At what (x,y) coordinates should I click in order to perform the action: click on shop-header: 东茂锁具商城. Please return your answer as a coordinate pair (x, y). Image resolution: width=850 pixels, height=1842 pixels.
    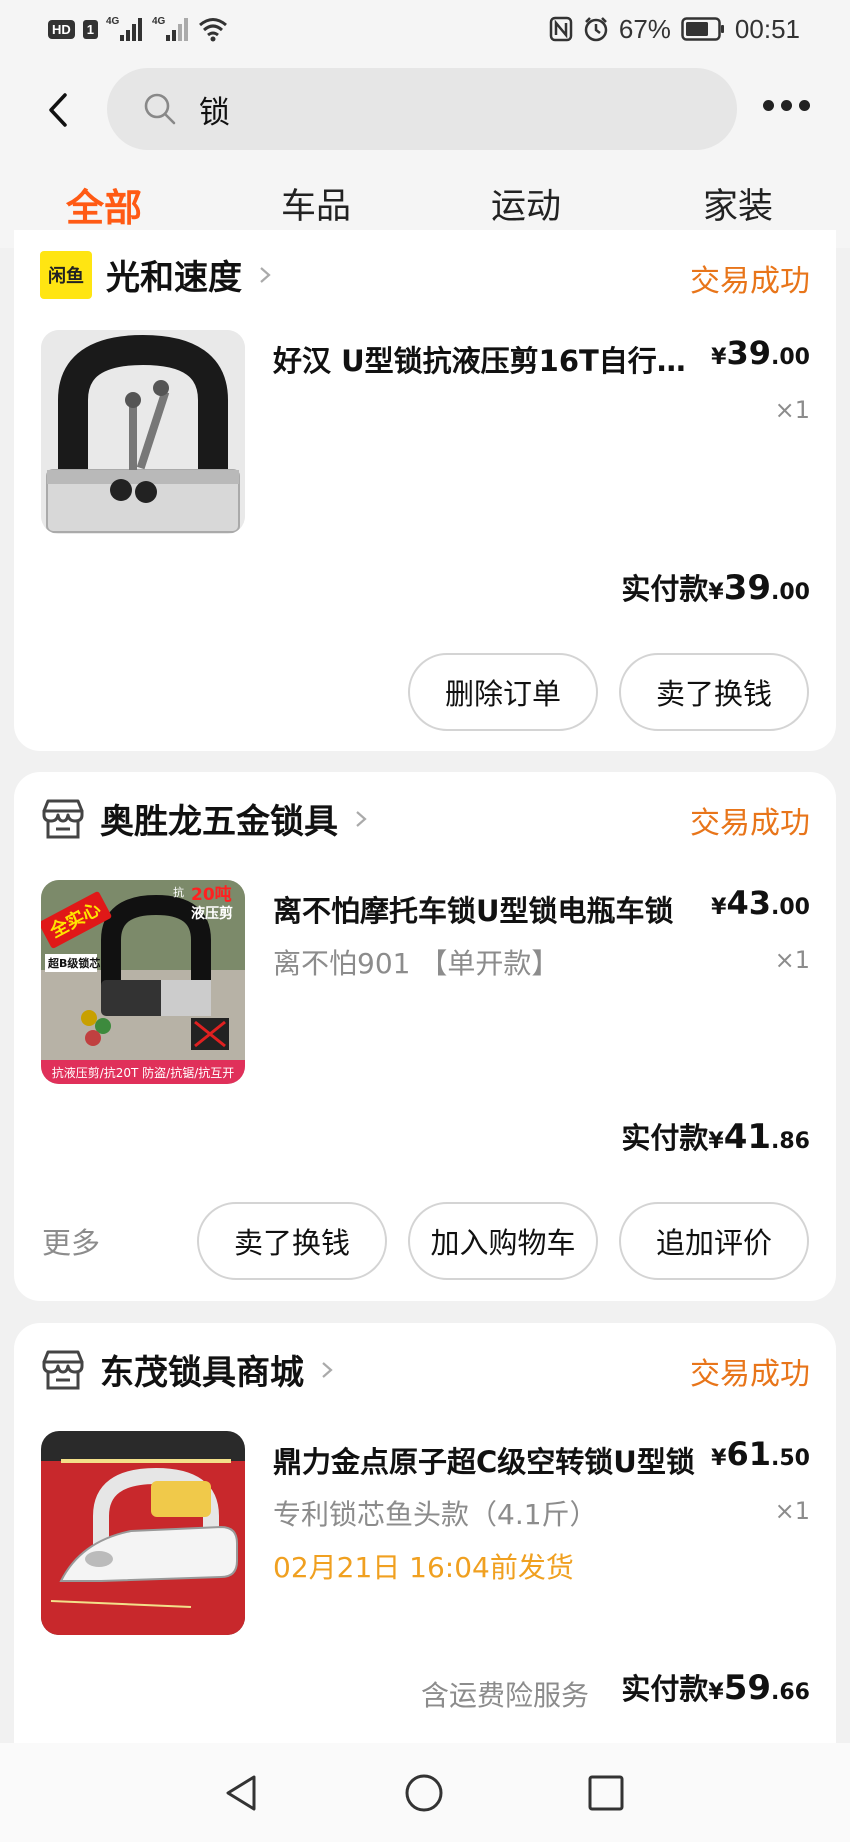
    Looking at the image, I should click on (188, 1369).